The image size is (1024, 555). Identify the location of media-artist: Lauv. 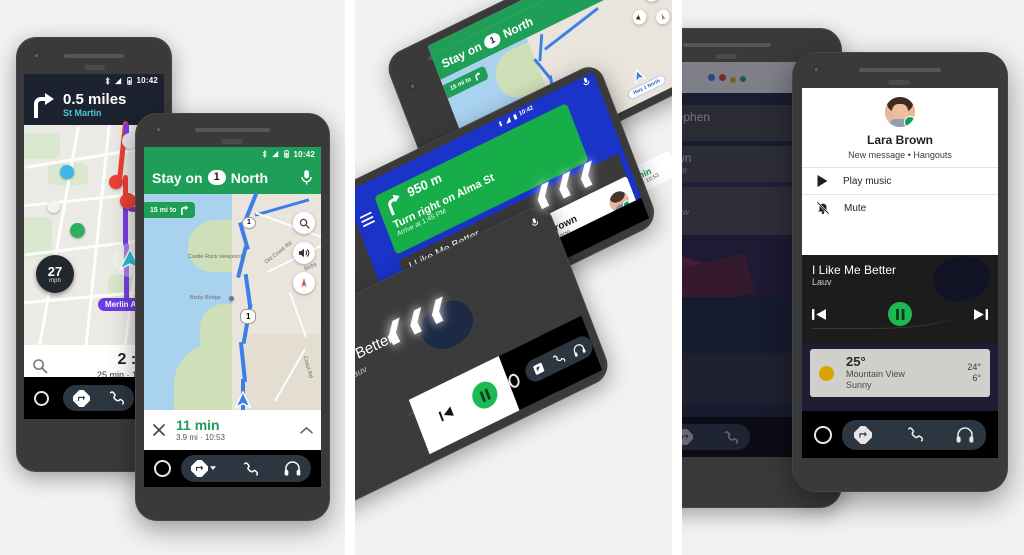
(362, 372).